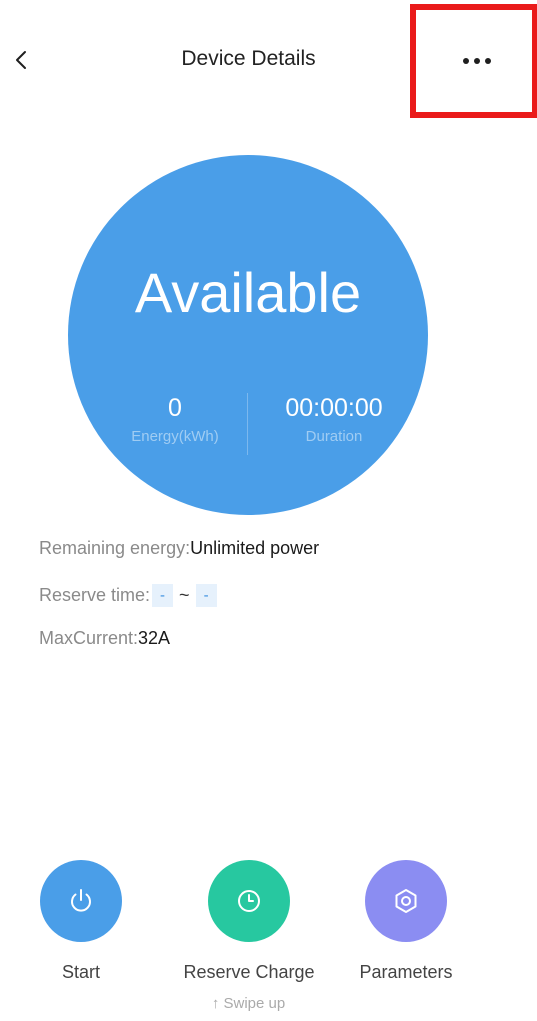 The image size is (537, 1021). Describe the element at coordinates (115, 548) in the screenshot. I see `remaining-energy-label: Remaining energy:` at that location.